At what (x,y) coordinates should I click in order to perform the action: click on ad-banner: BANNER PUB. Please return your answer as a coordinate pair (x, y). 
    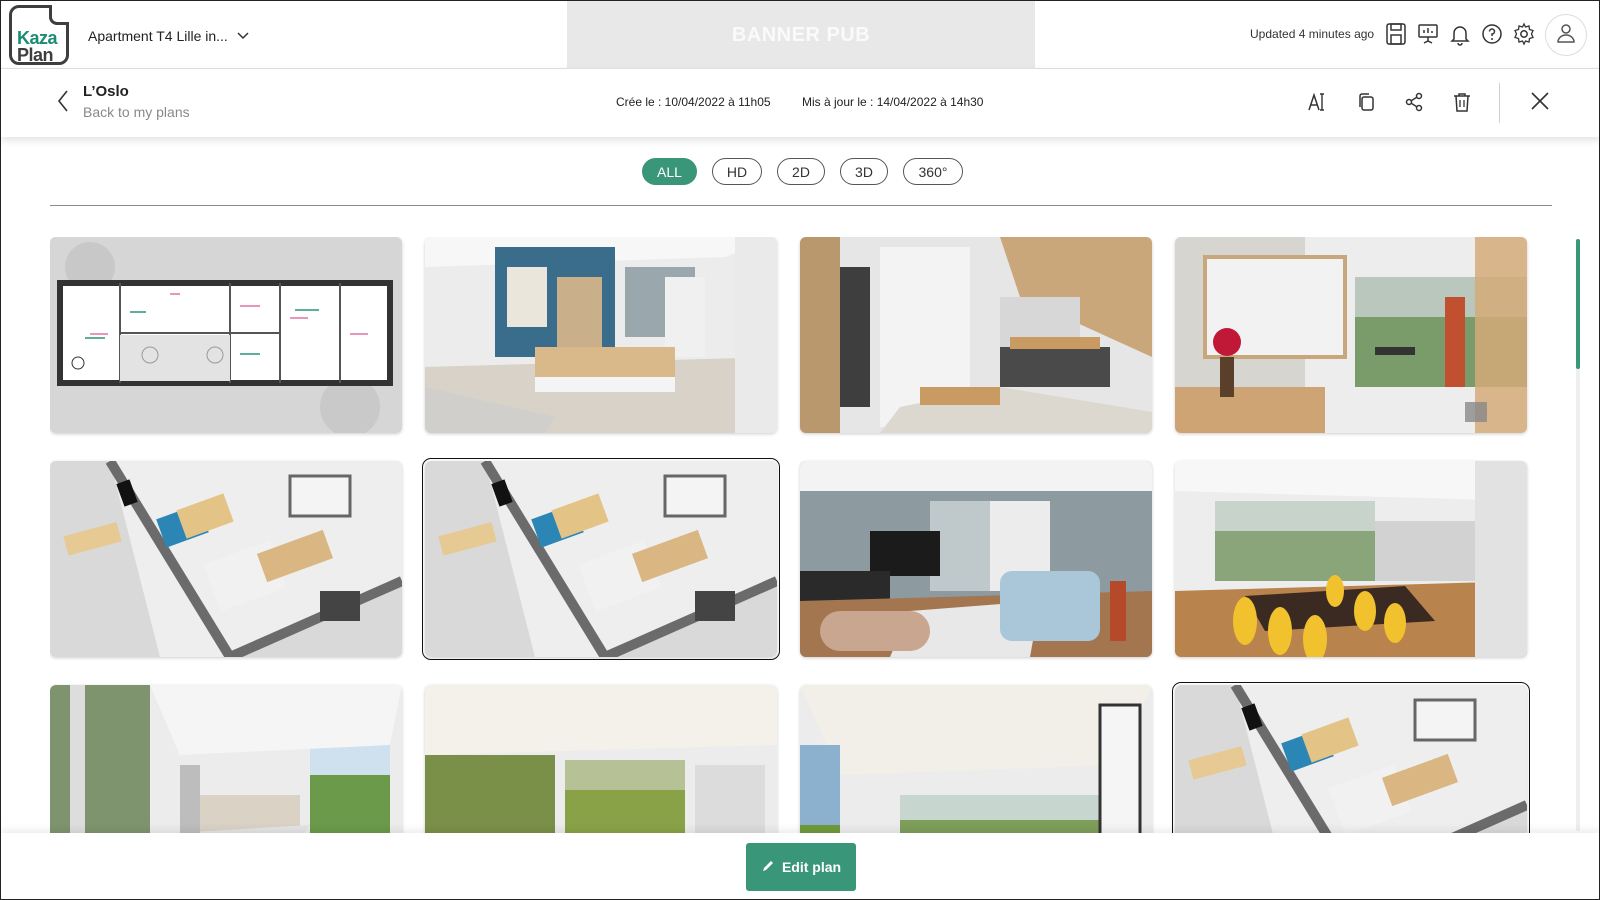
    Looking at the image, I should click on (801, 35).